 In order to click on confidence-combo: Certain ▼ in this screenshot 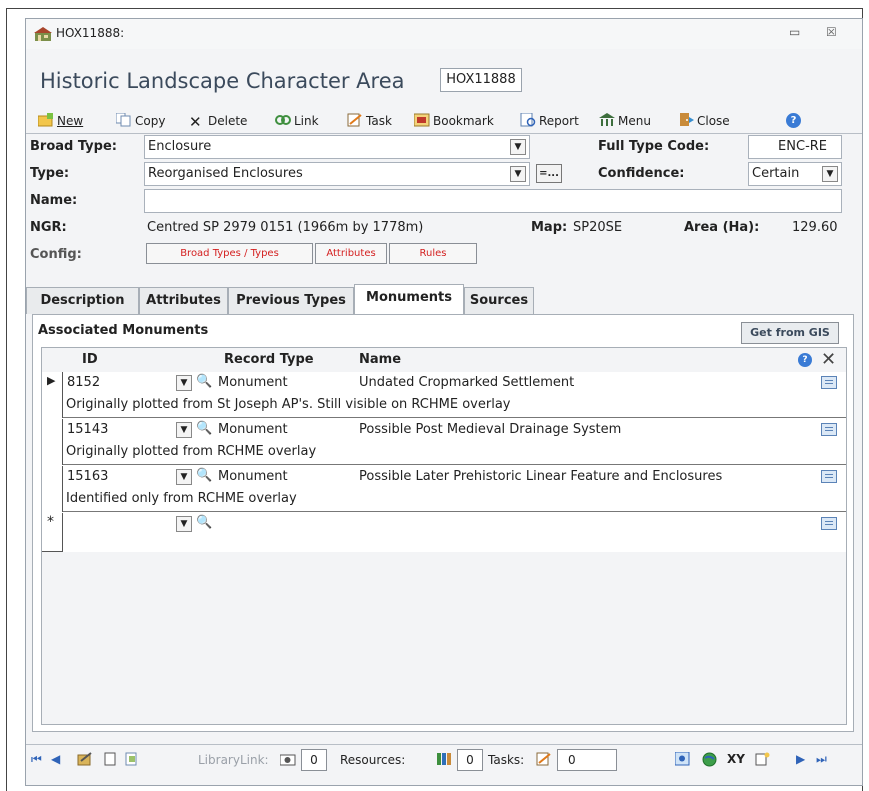, I will do `click(795, 174)`.